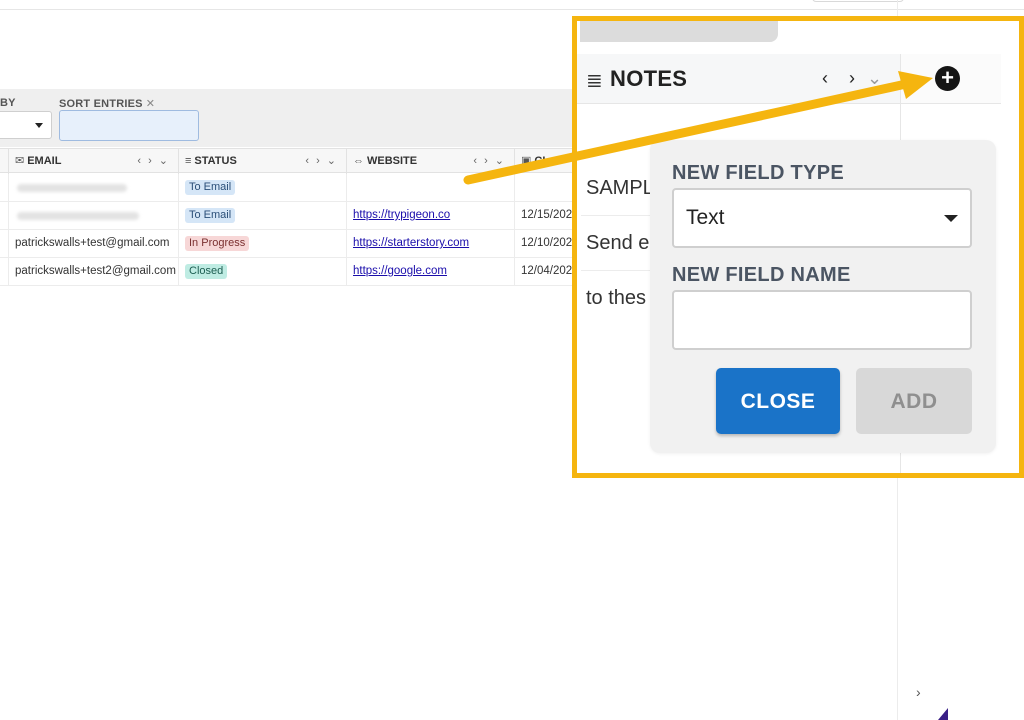  I want to click on corner-logo-icon, so click(943, 714).